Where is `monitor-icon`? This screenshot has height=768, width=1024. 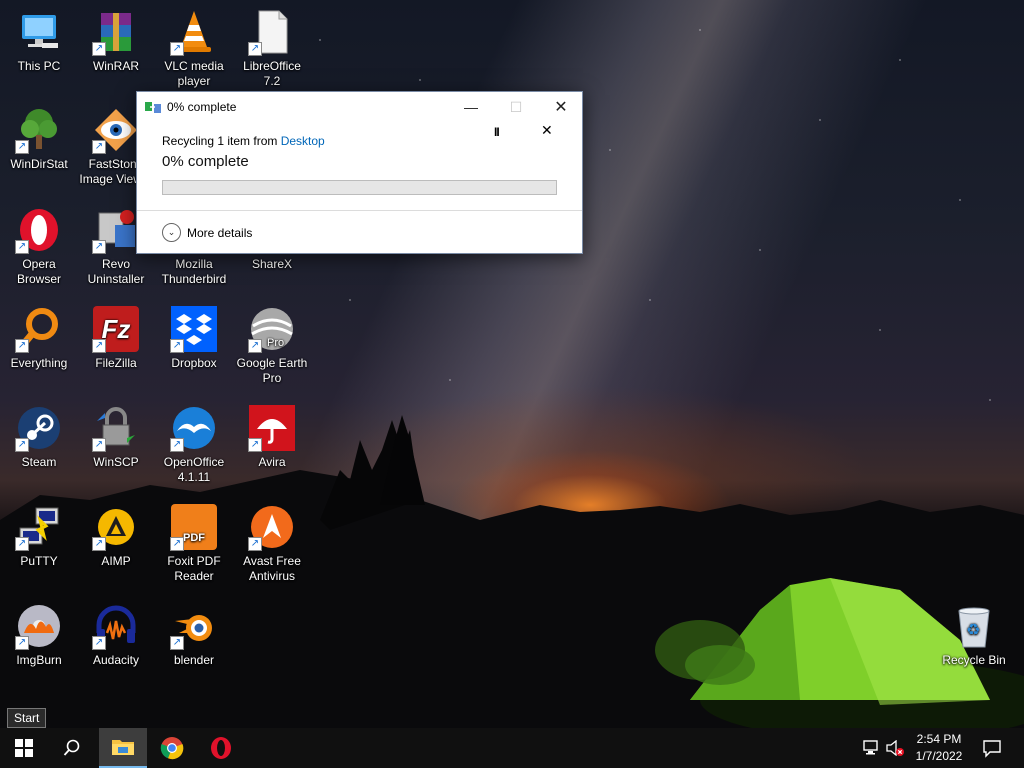
monitor-icon is located at coordinates (40, 31).